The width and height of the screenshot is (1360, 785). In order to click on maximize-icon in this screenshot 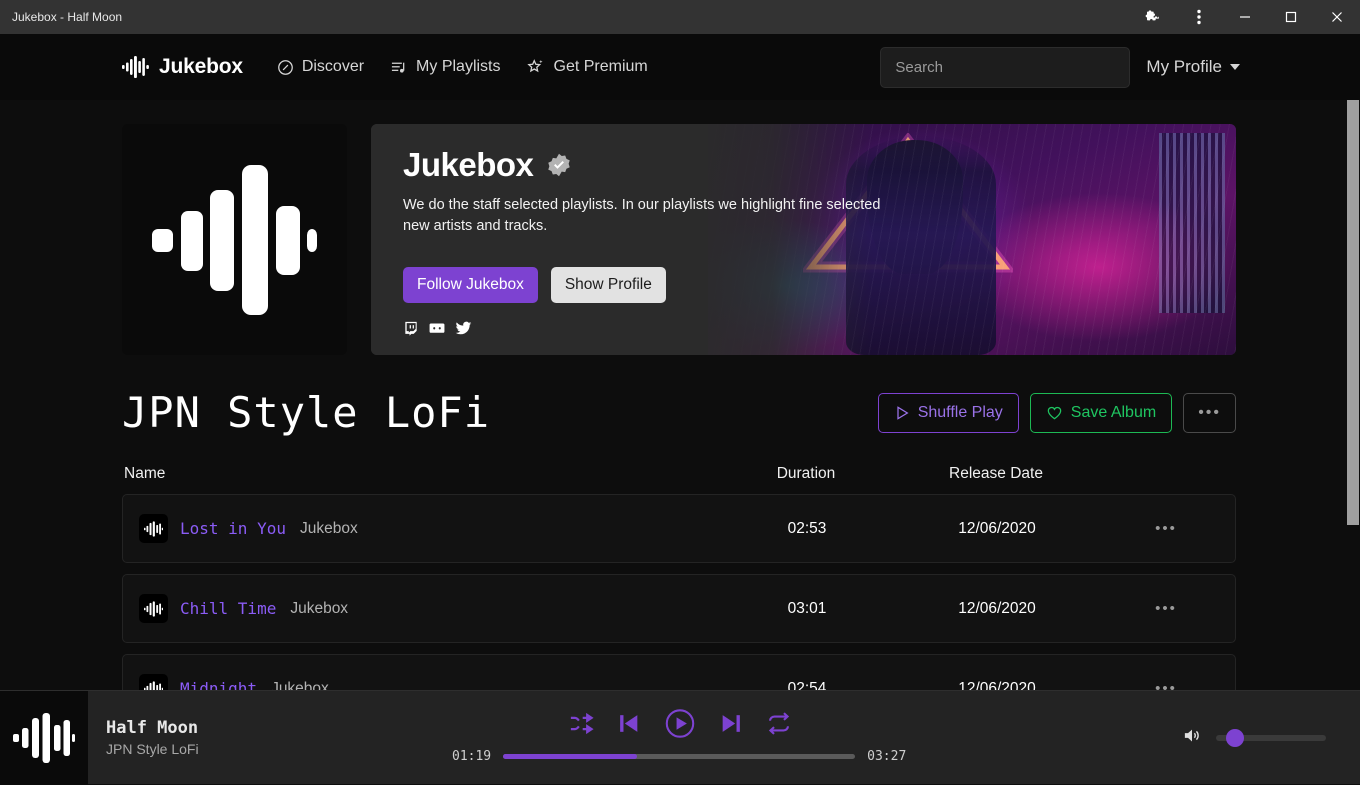, I will do `click(1291, 17)`.